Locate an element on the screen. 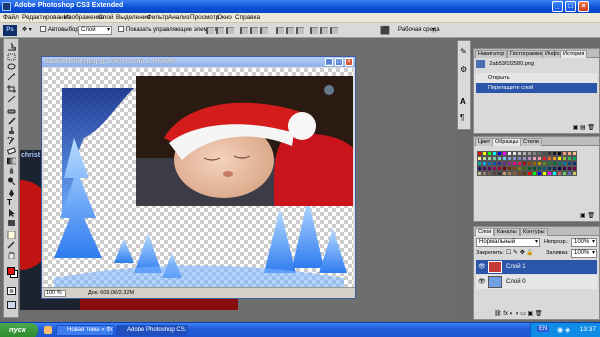  bridge-icon: ⬛ is located at coordinates (385, 30).